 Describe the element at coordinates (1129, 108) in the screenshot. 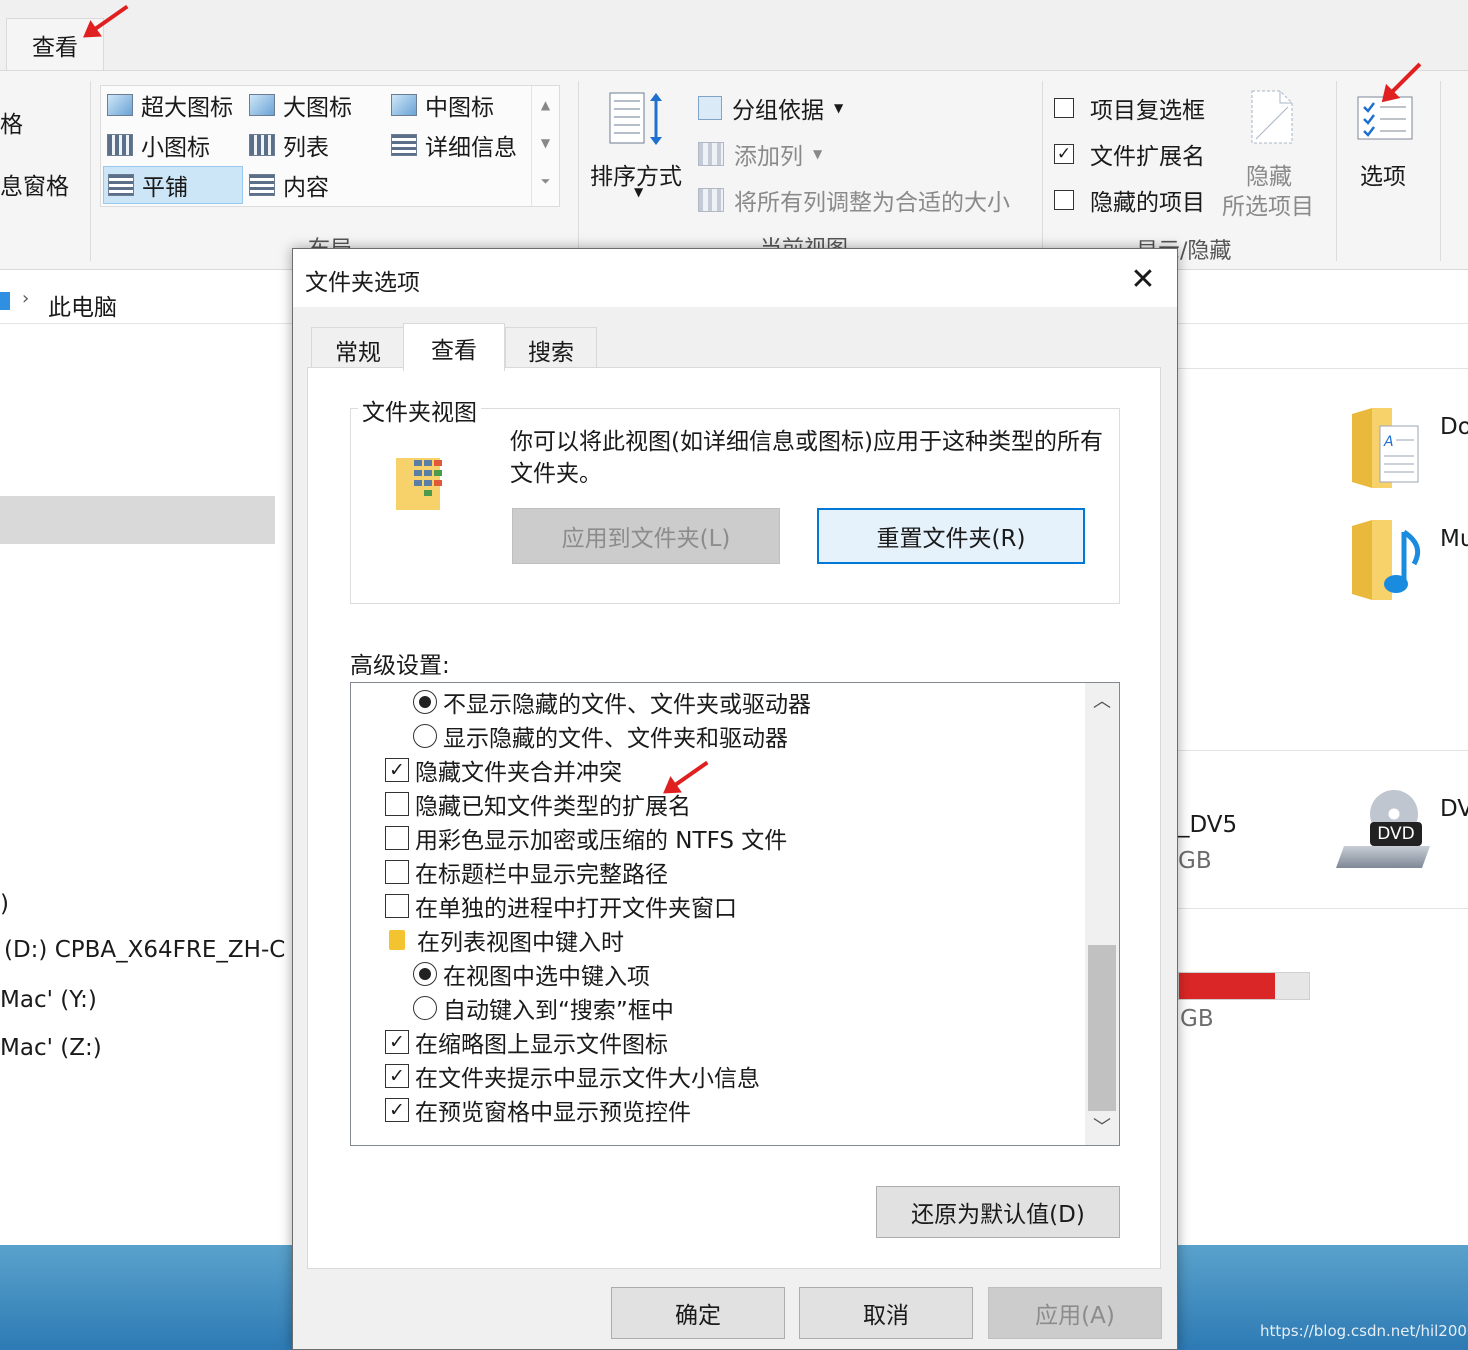

I see `item-checkboxes-toggle: 项目复选框` at that location.